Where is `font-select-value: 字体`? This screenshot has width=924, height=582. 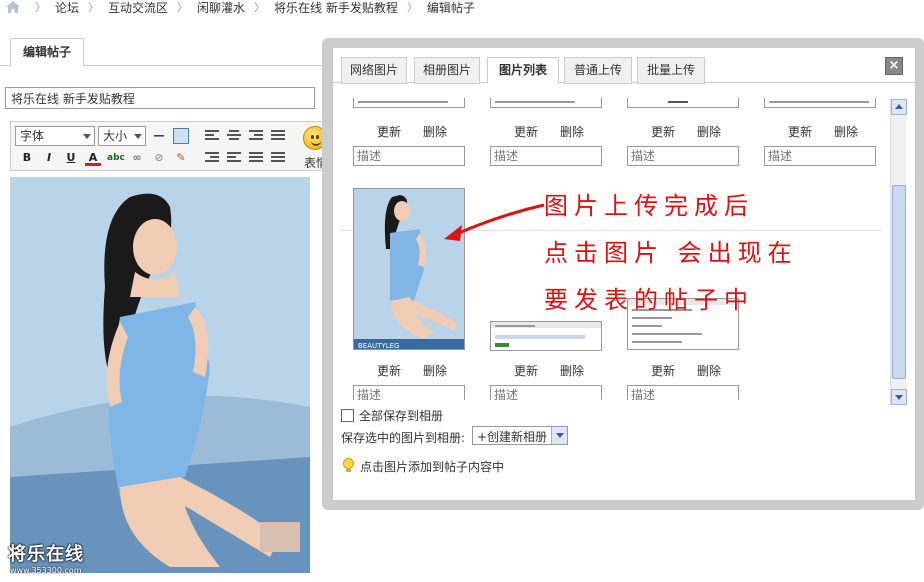 font-select-value: 字体 is located at coordinates (32, 136).